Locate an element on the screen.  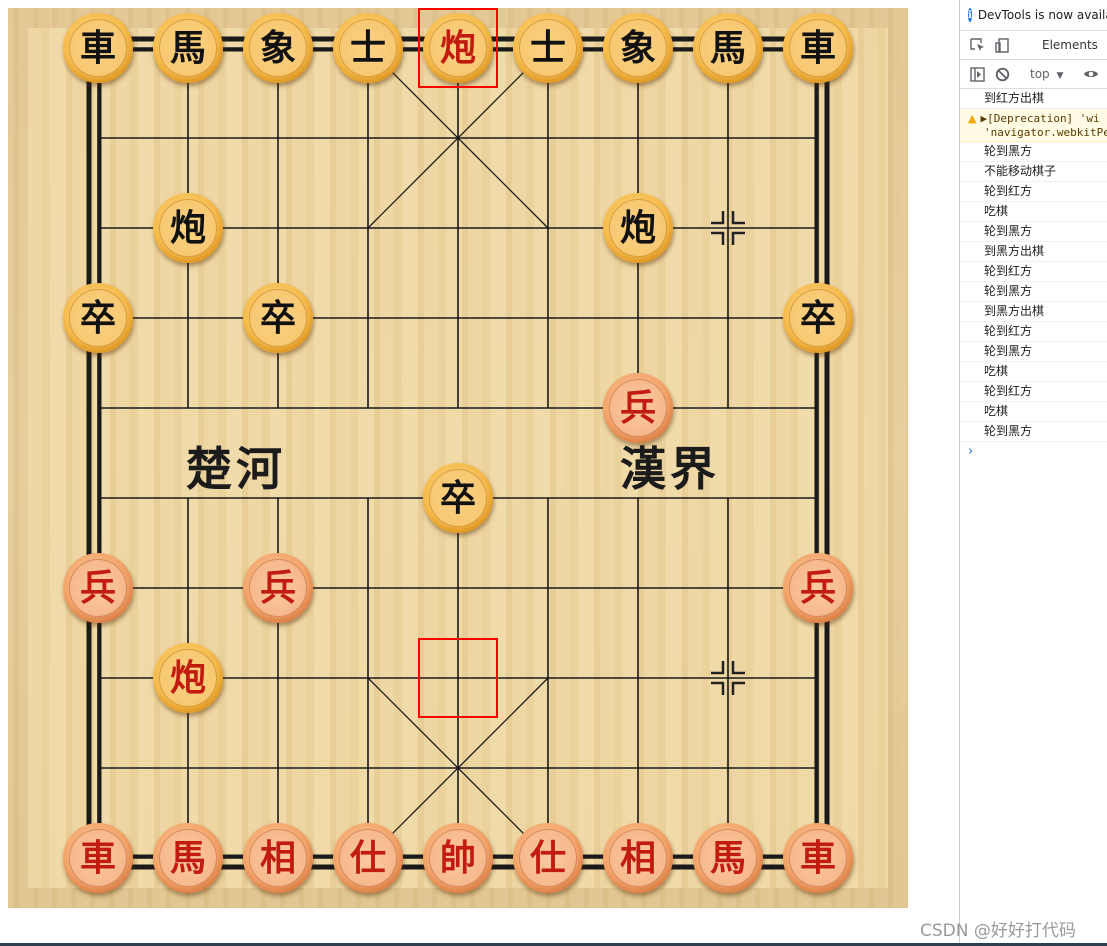
console-message: 到黑方出棋 is located at coordinates (1033, 252).